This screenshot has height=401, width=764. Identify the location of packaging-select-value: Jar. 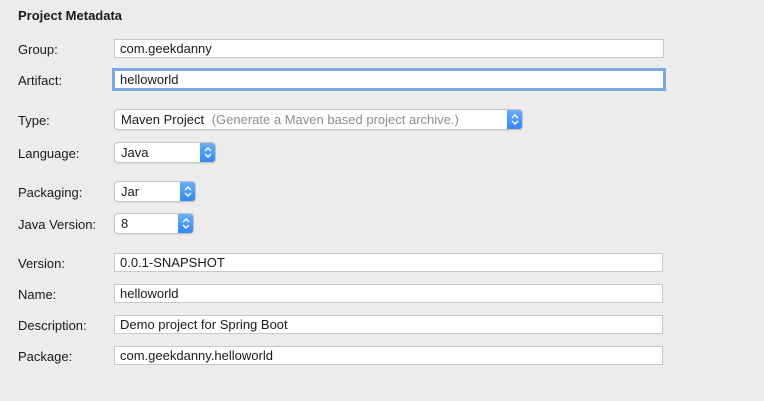
(130, 191).